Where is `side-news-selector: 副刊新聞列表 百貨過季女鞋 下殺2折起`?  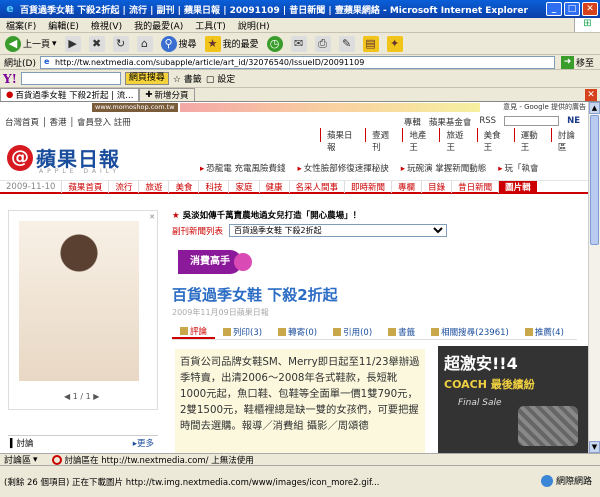 side-news-selector: 副刊新聞列表 百貨過季女鞋 下殺2折起 is located at coordinates (310, 230).